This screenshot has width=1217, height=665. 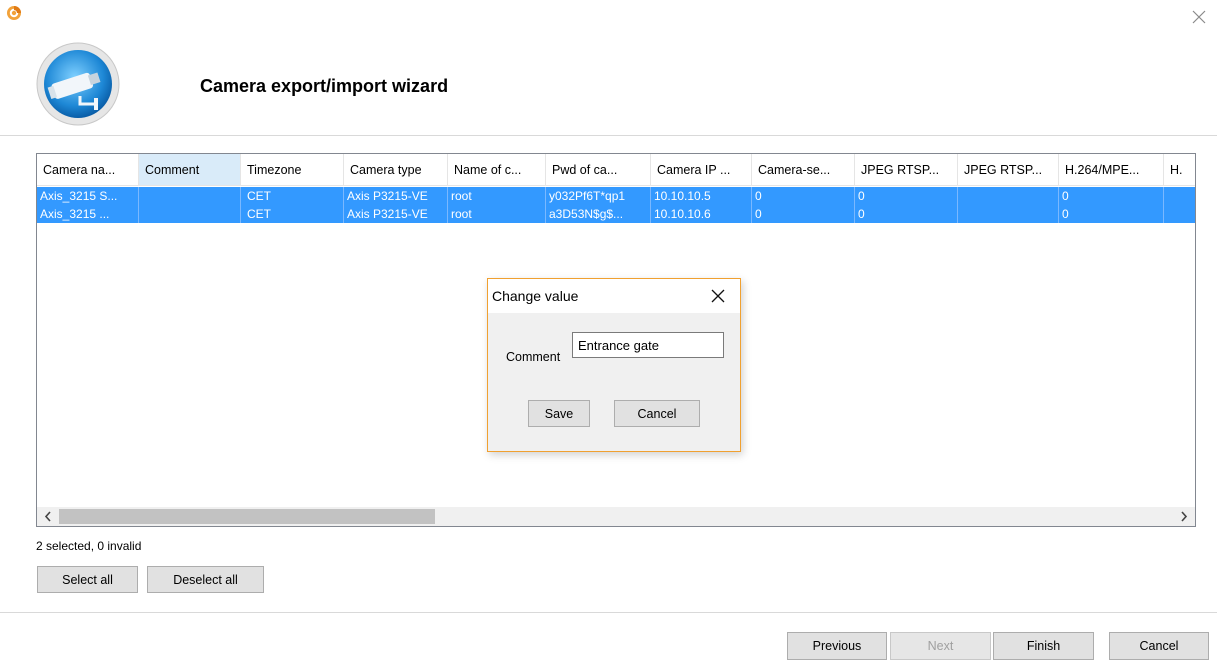 I want to click on comment-label: Comment, so click(x=533, y=357).